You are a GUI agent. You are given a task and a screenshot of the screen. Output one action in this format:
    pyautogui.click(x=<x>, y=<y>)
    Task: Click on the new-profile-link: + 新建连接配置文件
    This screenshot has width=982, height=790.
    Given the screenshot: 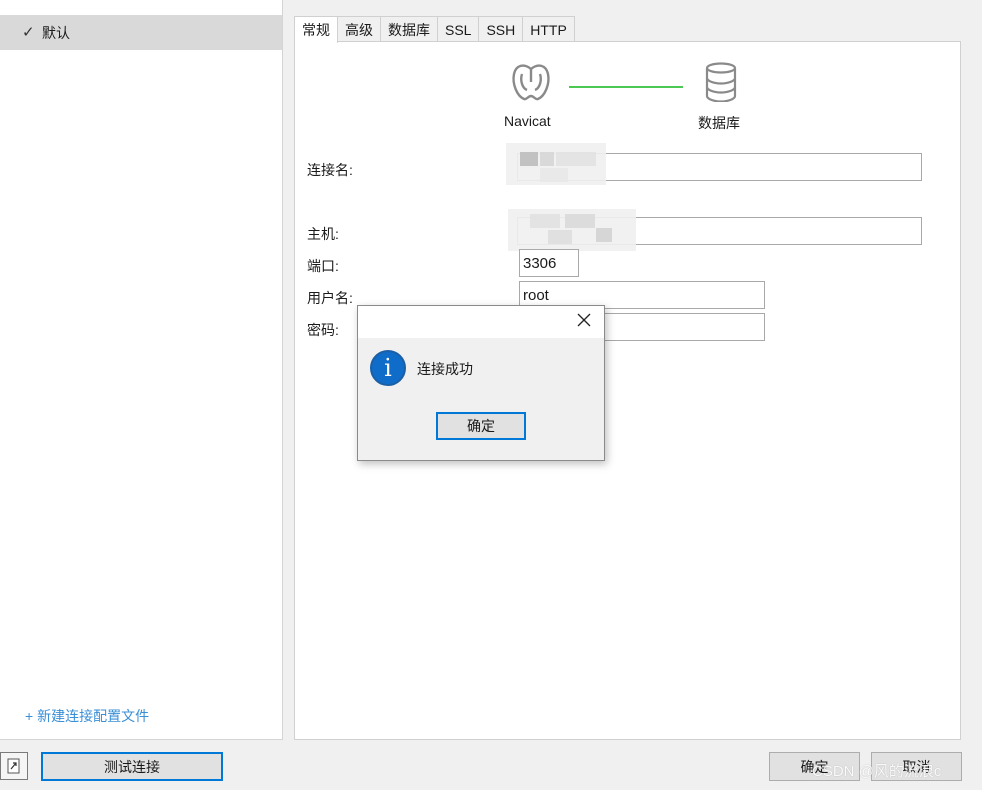 What is the action you would take?
    pyautogui.click(x=87, y=716)
    